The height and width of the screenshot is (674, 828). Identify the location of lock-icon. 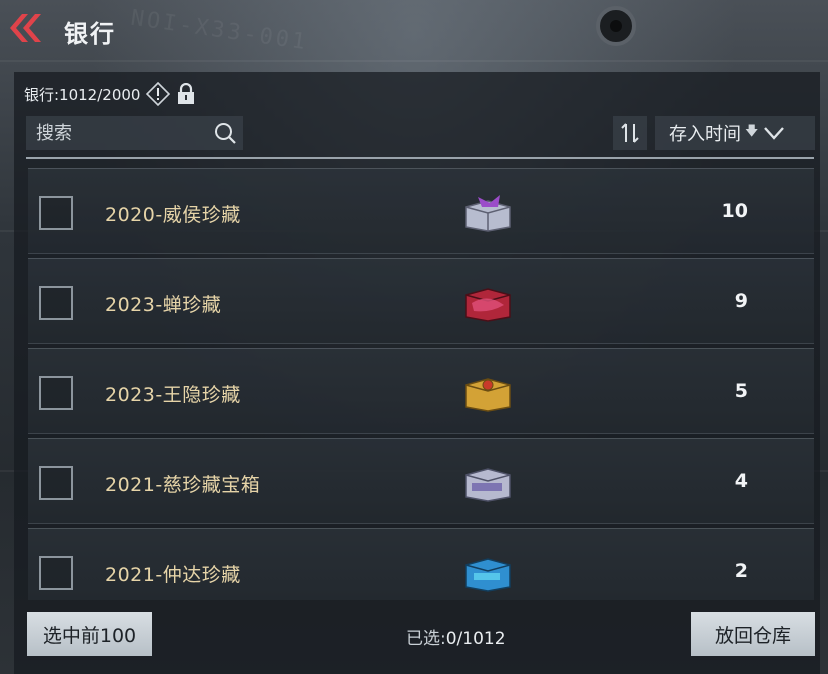
(186, 94).